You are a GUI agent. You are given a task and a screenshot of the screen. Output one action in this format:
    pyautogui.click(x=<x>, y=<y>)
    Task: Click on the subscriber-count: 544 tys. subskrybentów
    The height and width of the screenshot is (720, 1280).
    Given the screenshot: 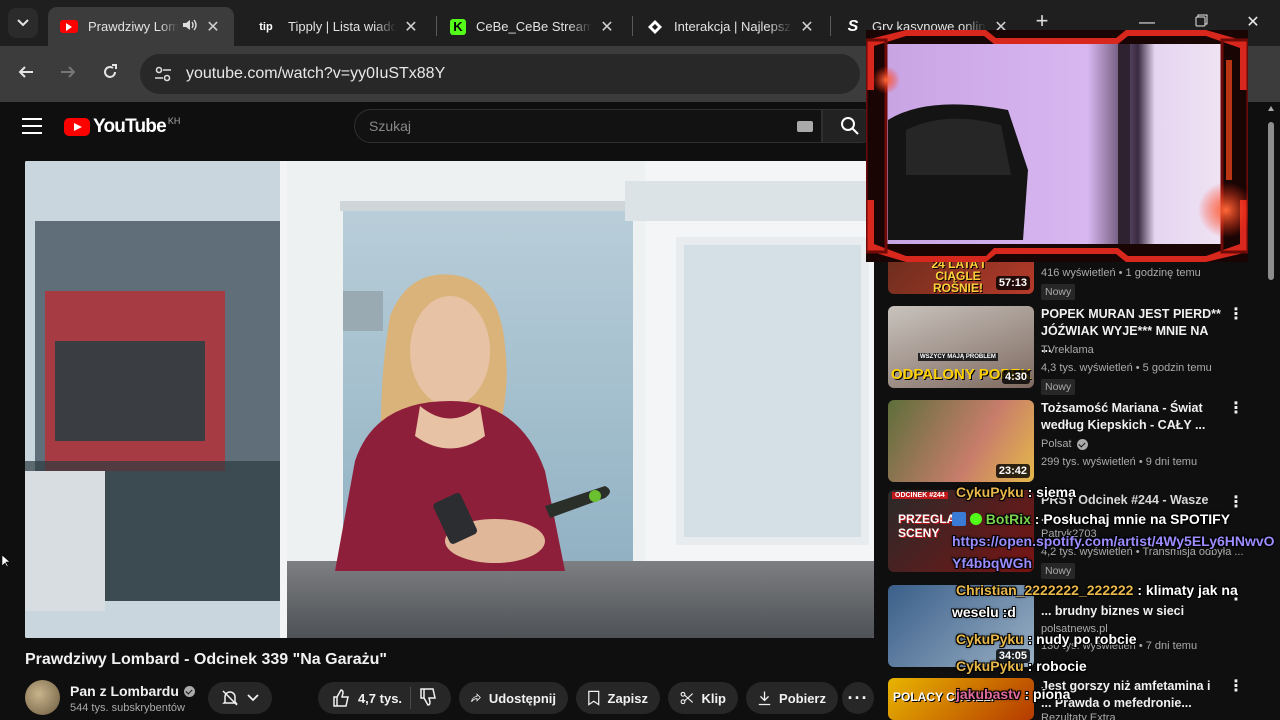 What is the action you would take?
    pyautogui.click(x=127, y=708)
    